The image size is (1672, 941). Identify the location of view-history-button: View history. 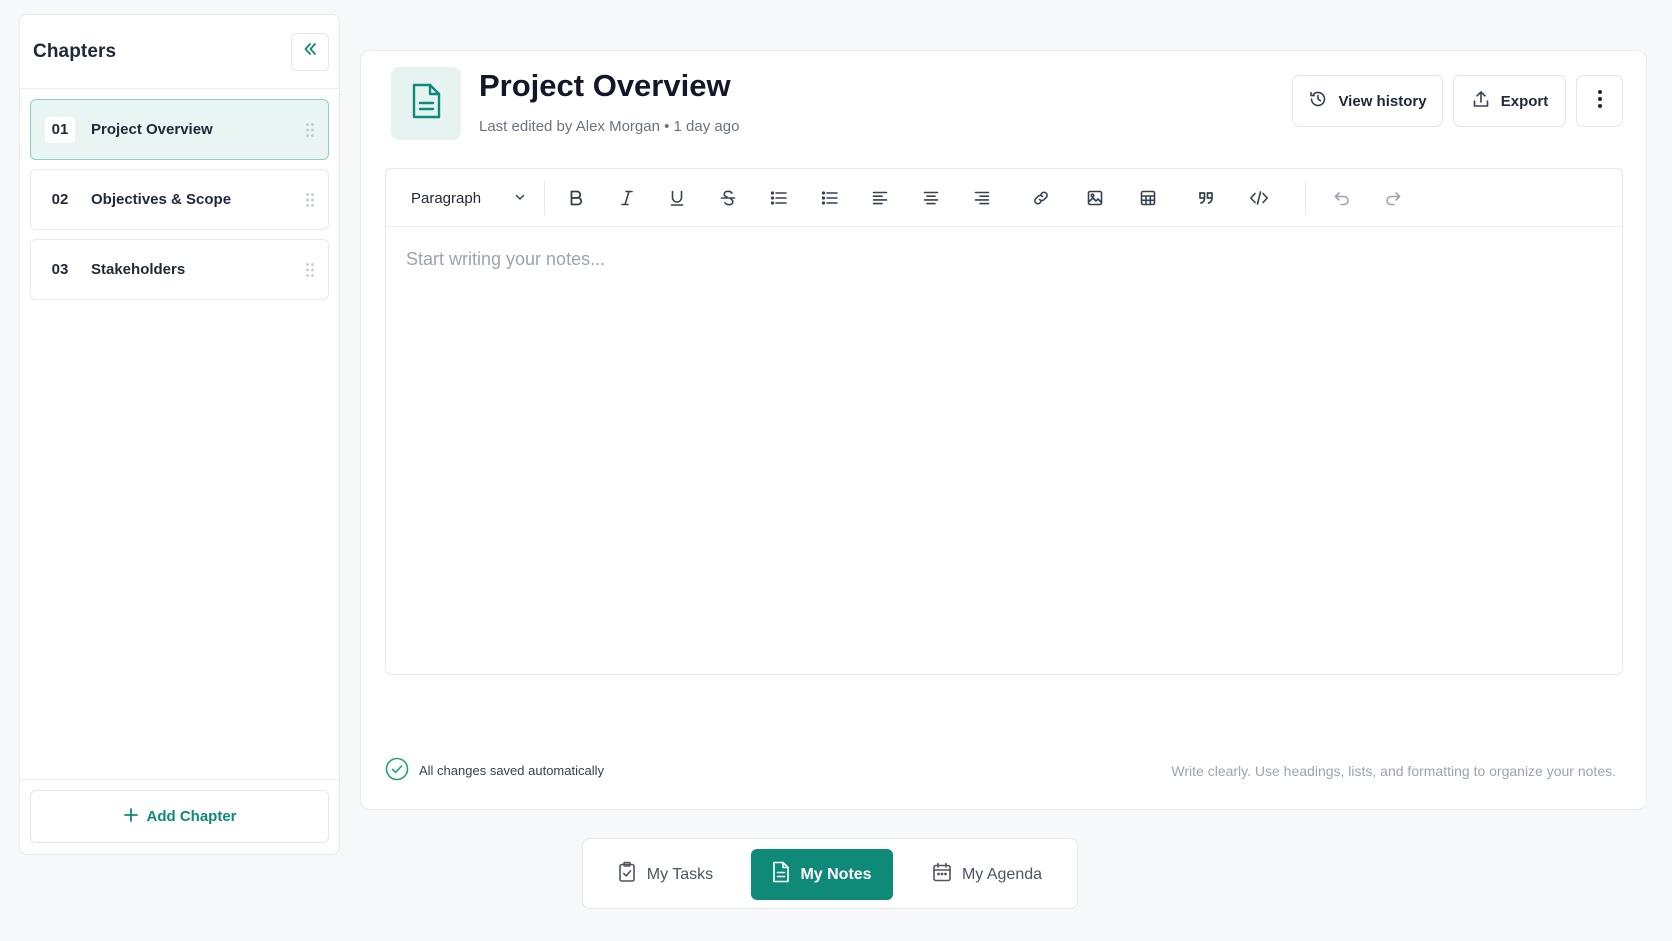
(1367, 101).